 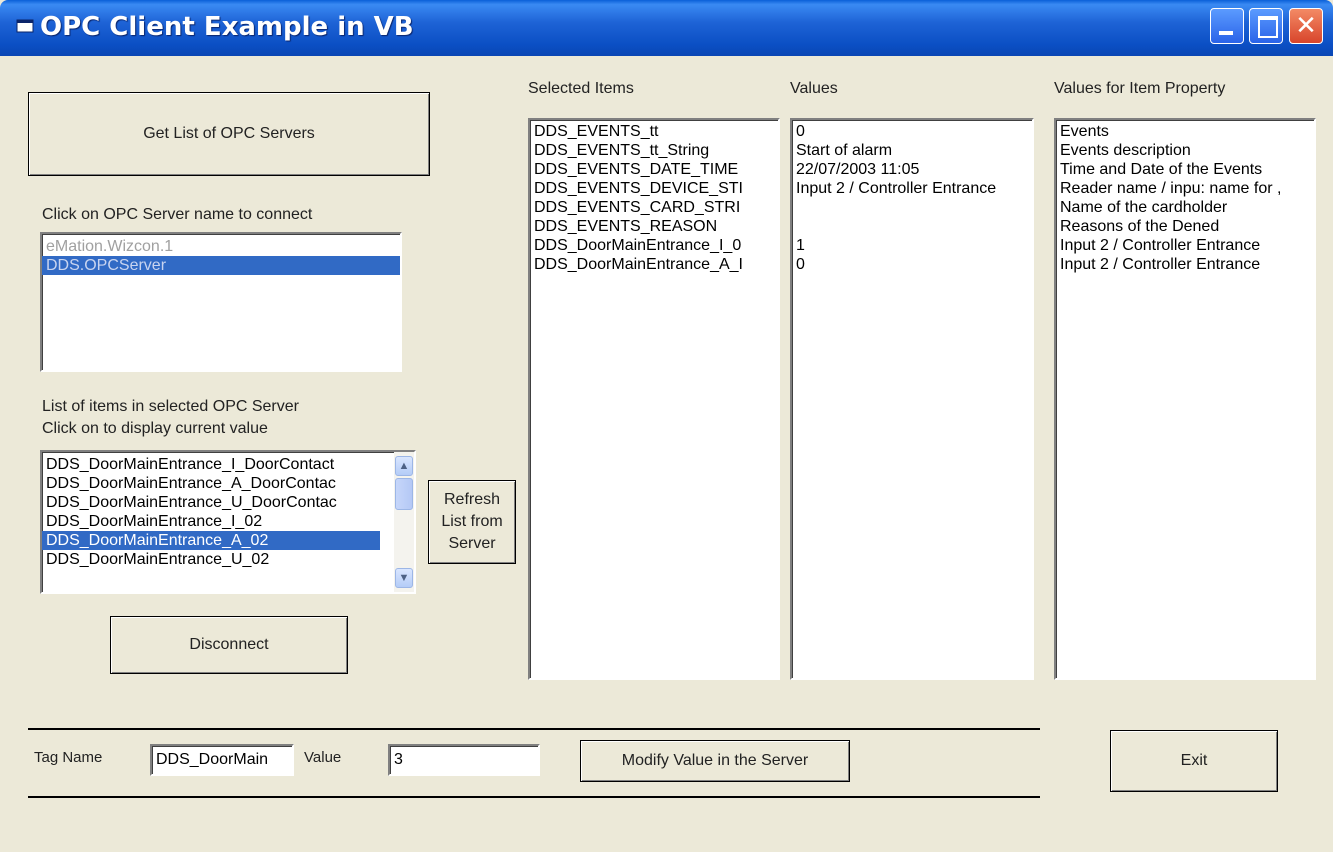 What do you see at coordinates (1227, 26) in the screenshot?
I see `minimize-button` at bounding box center [1227, 26].